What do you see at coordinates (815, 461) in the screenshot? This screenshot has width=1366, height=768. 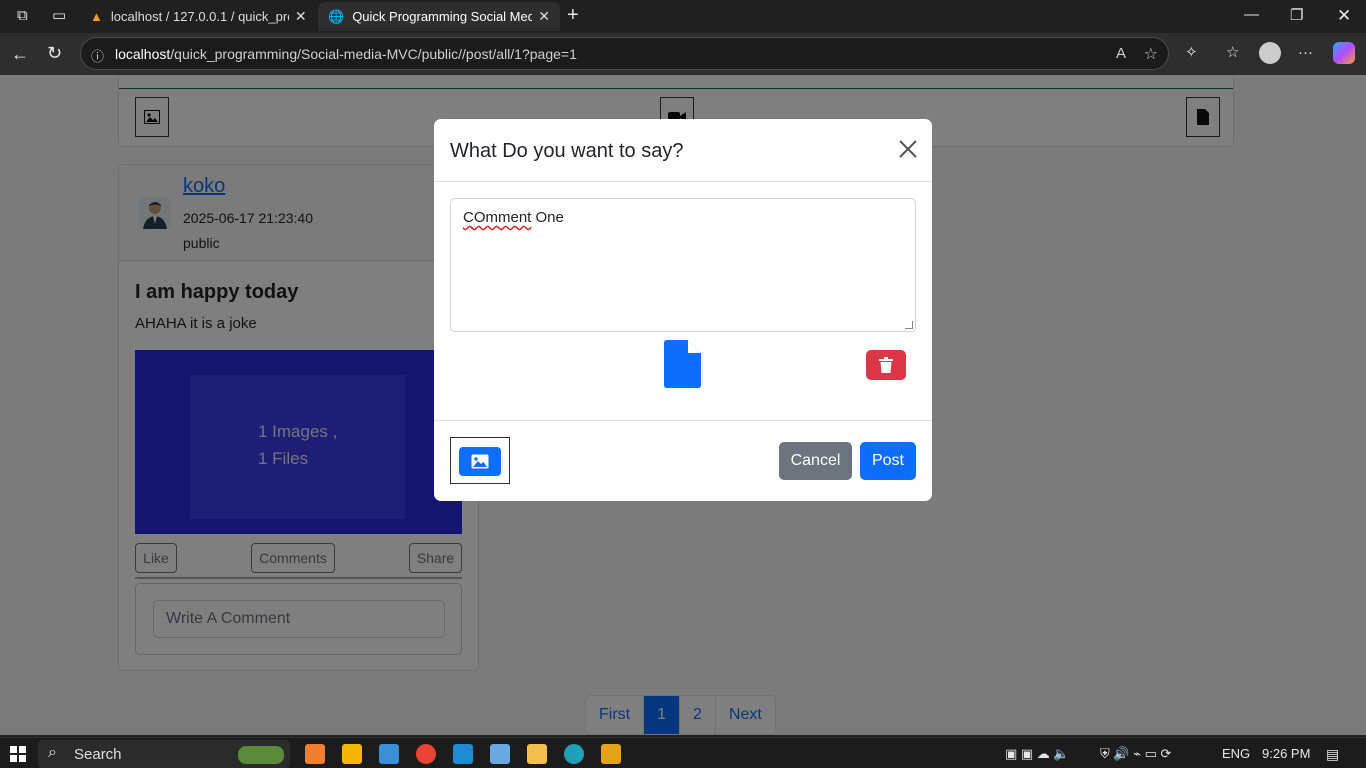 I see `cancel-button: Cancel` at bounding box center [815, 461].